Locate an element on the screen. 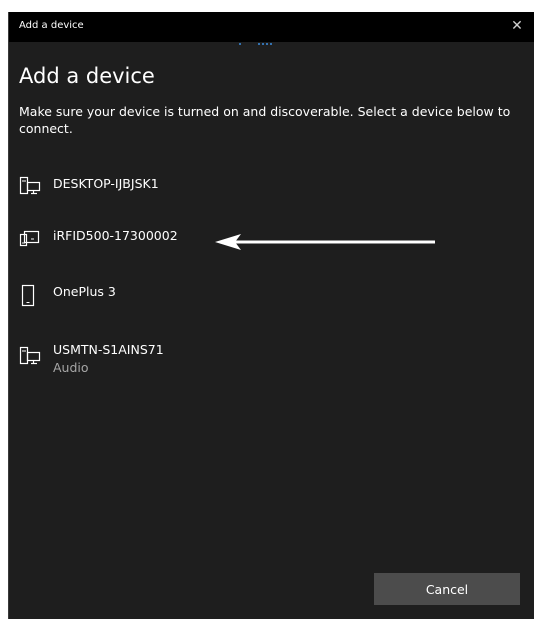 The height and width of the screenshot is (619, 534). title-bar: Add a device ✕ is located at coordinates (271, 27).